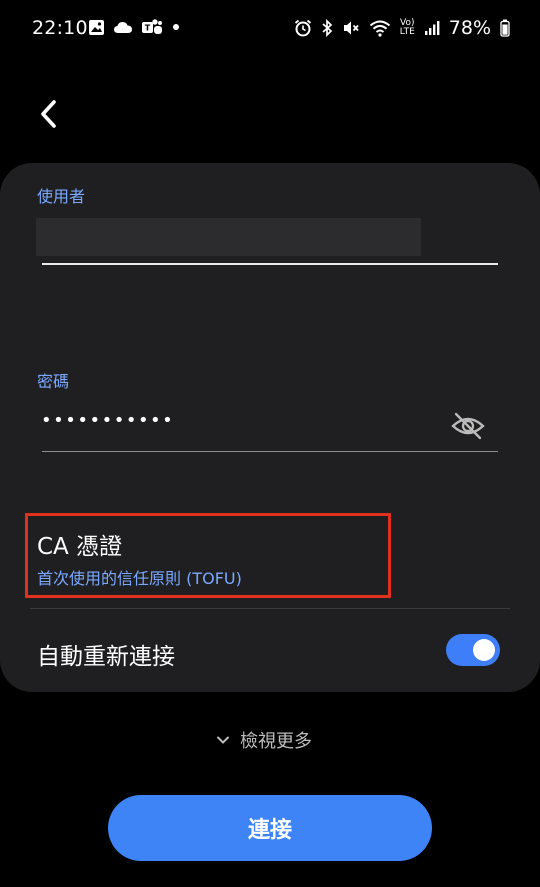 The image size is (540, 887). I want to click on view-more-button: 檢視更多, so click(264, 740).